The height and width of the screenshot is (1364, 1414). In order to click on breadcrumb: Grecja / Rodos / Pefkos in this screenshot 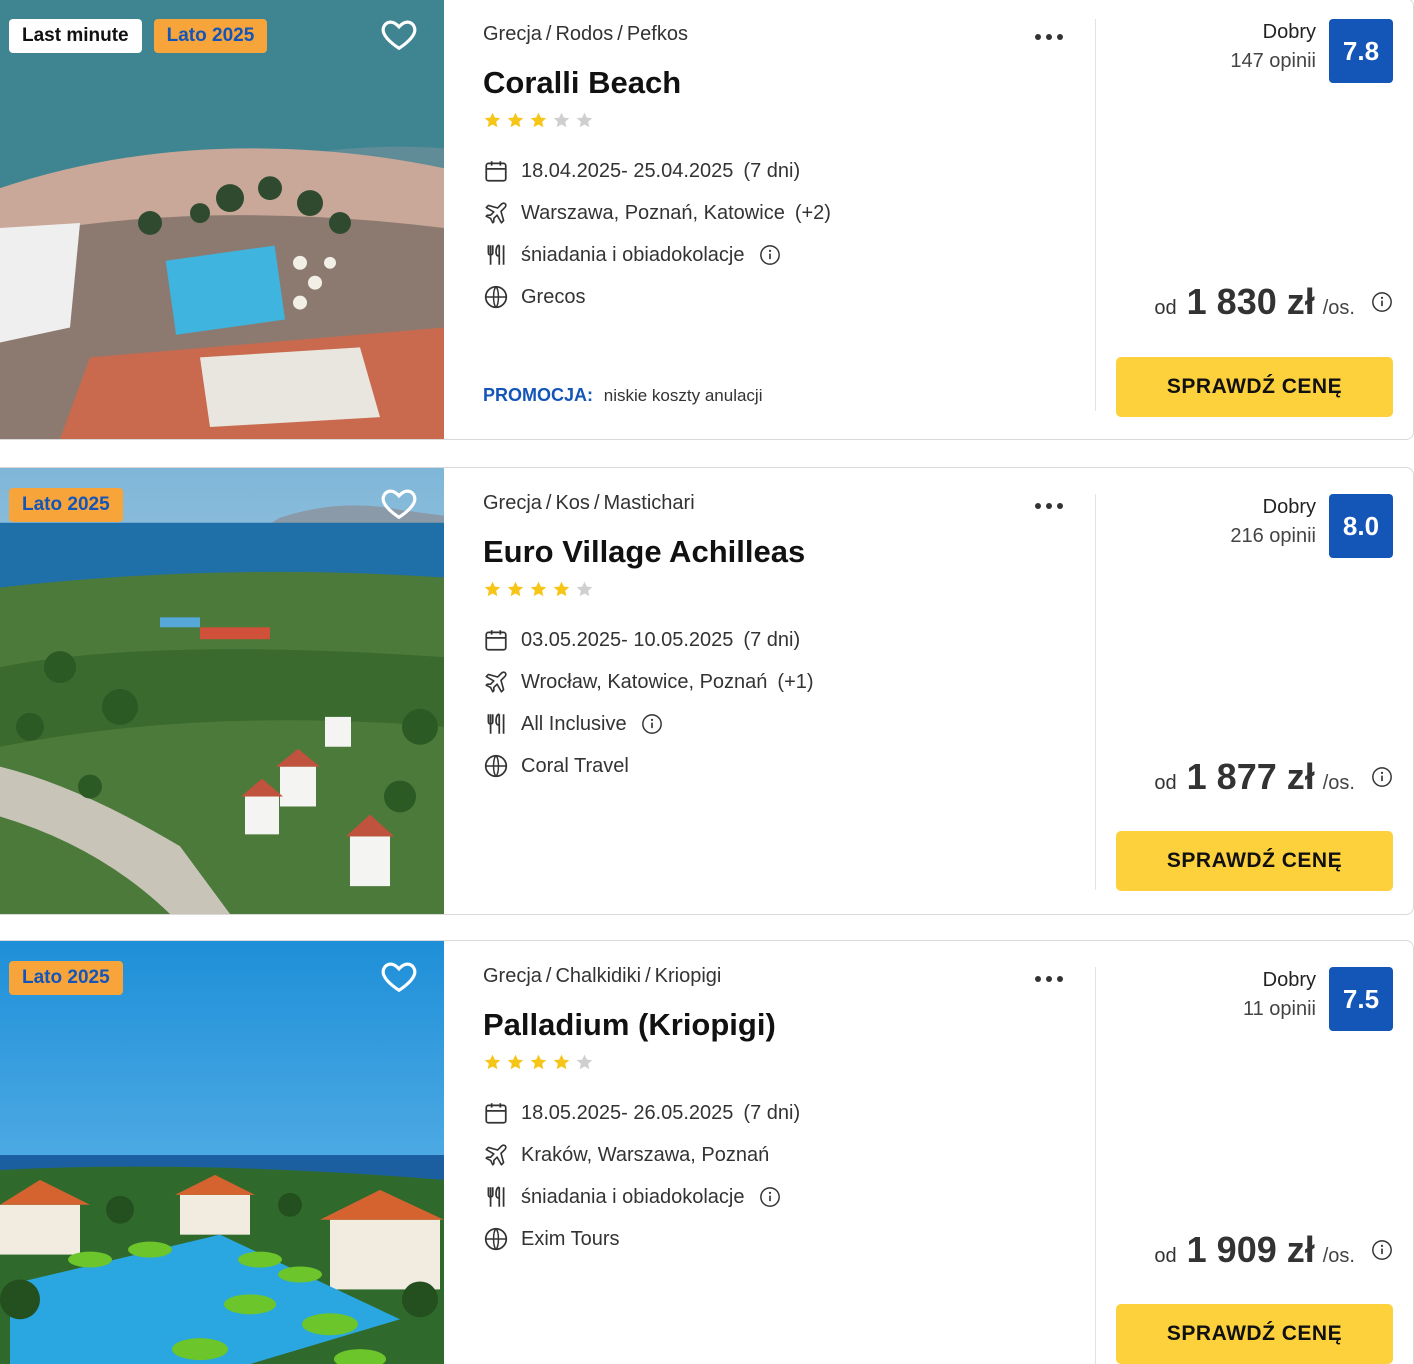, I will do `click(585, 34)`.